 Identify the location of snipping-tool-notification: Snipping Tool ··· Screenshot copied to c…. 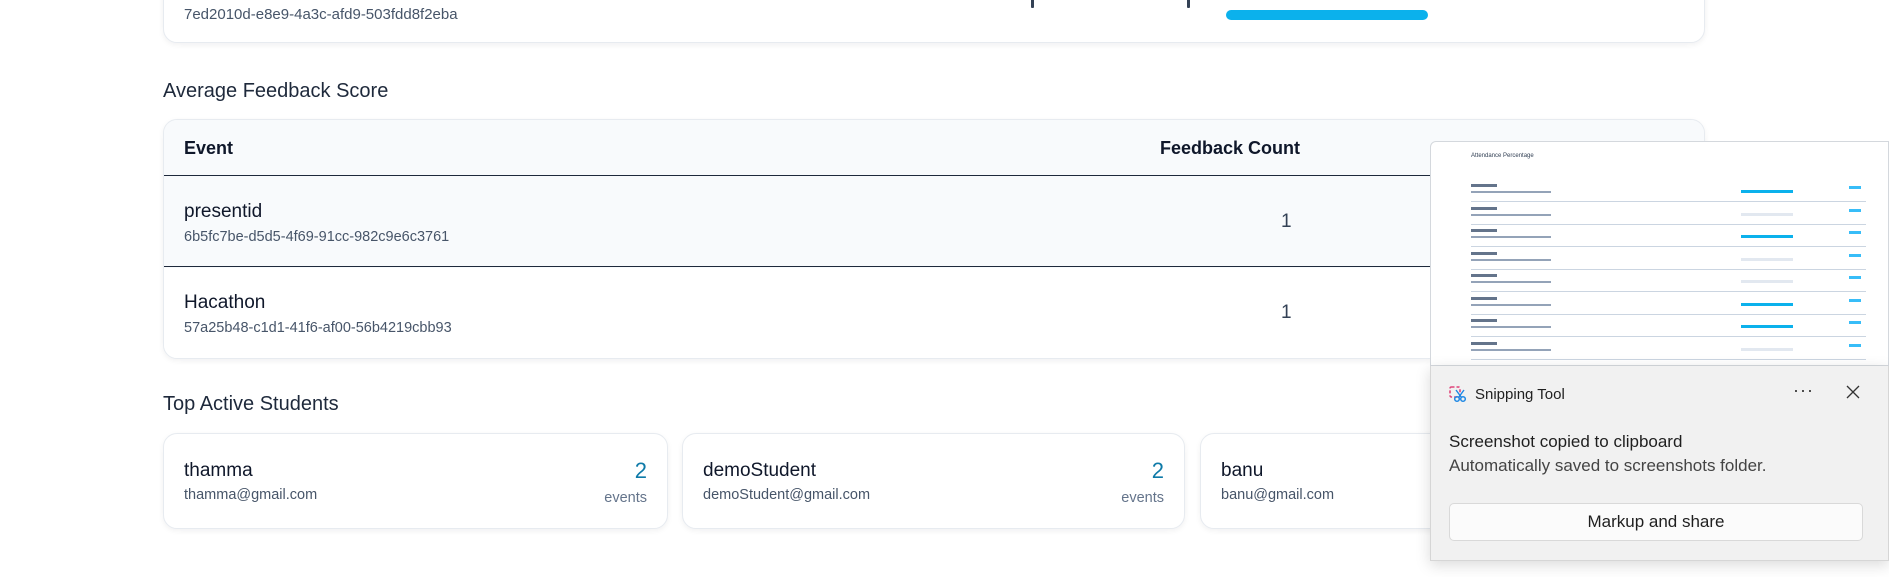
(1659, 463).